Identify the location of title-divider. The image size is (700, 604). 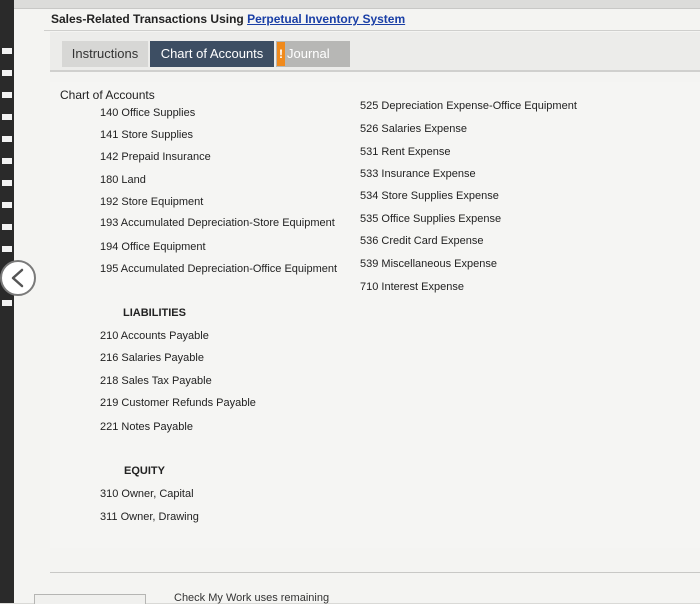
(372, 30).